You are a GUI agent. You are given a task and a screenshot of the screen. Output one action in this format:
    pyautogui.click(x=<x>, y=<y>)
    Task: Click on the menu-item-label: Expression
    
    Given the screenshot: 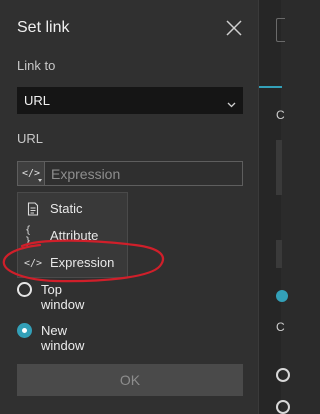 What is the action you would take?
    pyautogui.click(x=82, y=262)
    